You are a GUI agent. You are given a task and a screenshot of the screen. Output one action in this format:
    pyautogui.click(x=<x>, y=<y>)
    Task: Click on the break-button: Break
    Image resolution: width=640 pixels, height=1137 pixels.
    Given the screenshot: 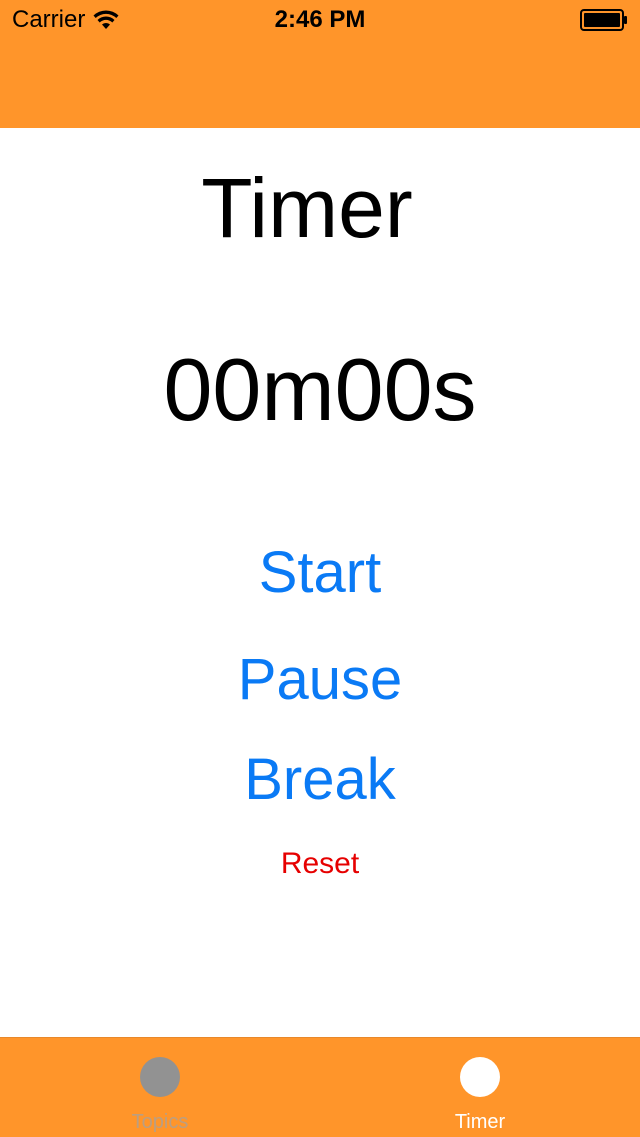 What is the action you would take?
    pyautogui.click(x=320, y=780)
    